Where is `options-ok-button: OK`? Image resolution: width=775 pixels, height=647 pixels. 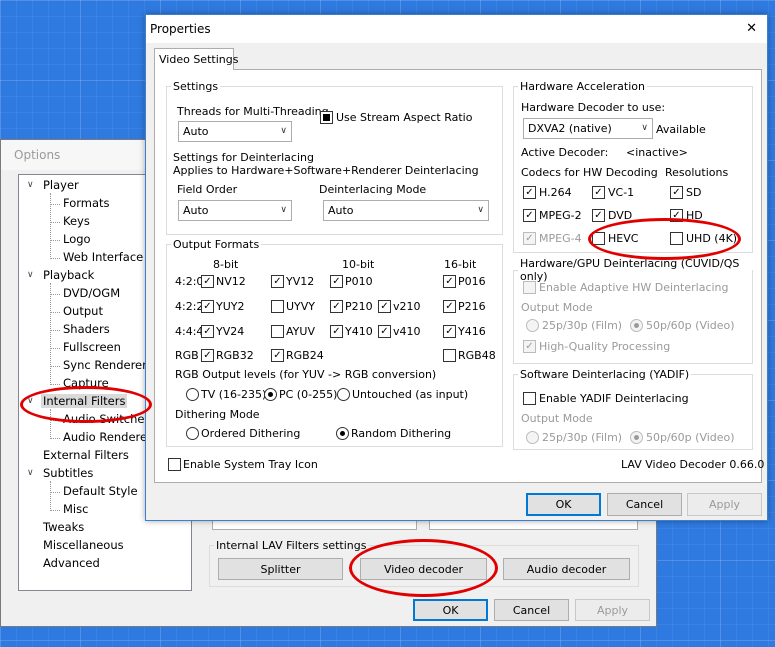 options-ok-button: OK is located at coordinates (450, 610).